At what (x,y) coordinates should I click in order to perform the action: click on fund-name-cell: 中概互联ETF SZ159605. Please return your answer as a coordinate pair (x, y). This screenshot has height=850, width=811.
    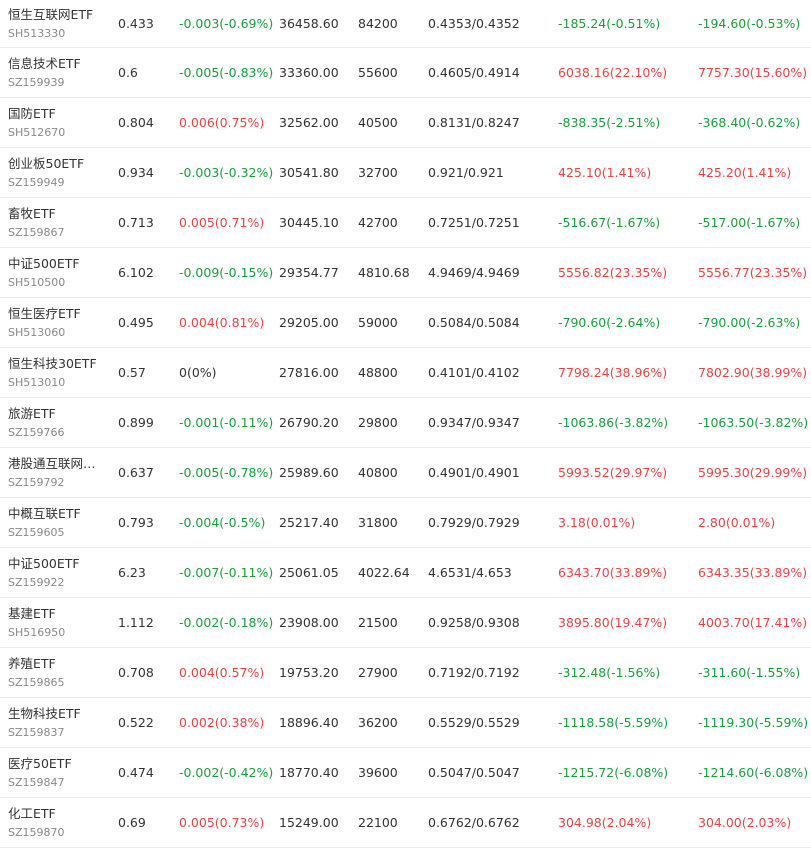
    Looking at the image, I should click on (60, 522).